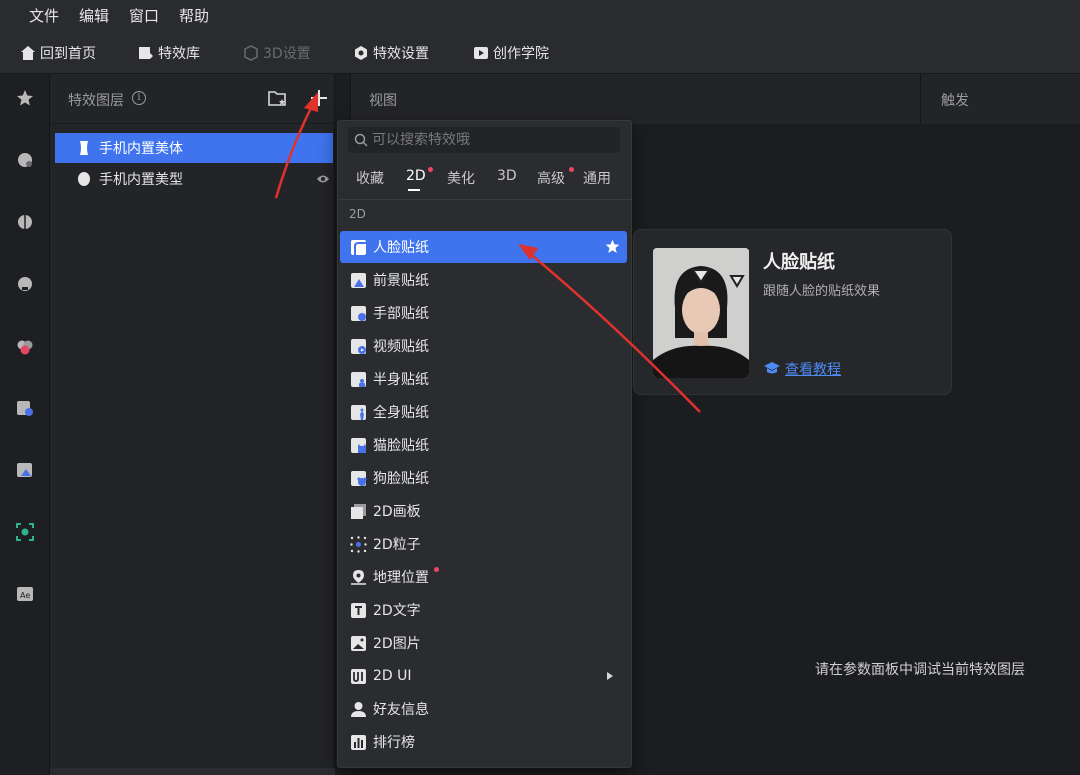 The height and width of the screenshot is (775, 1080). What do you see at coordinates (612, 246) in the screenshot?
I see `favorite-star-icon` at bounding box center [612, 246].